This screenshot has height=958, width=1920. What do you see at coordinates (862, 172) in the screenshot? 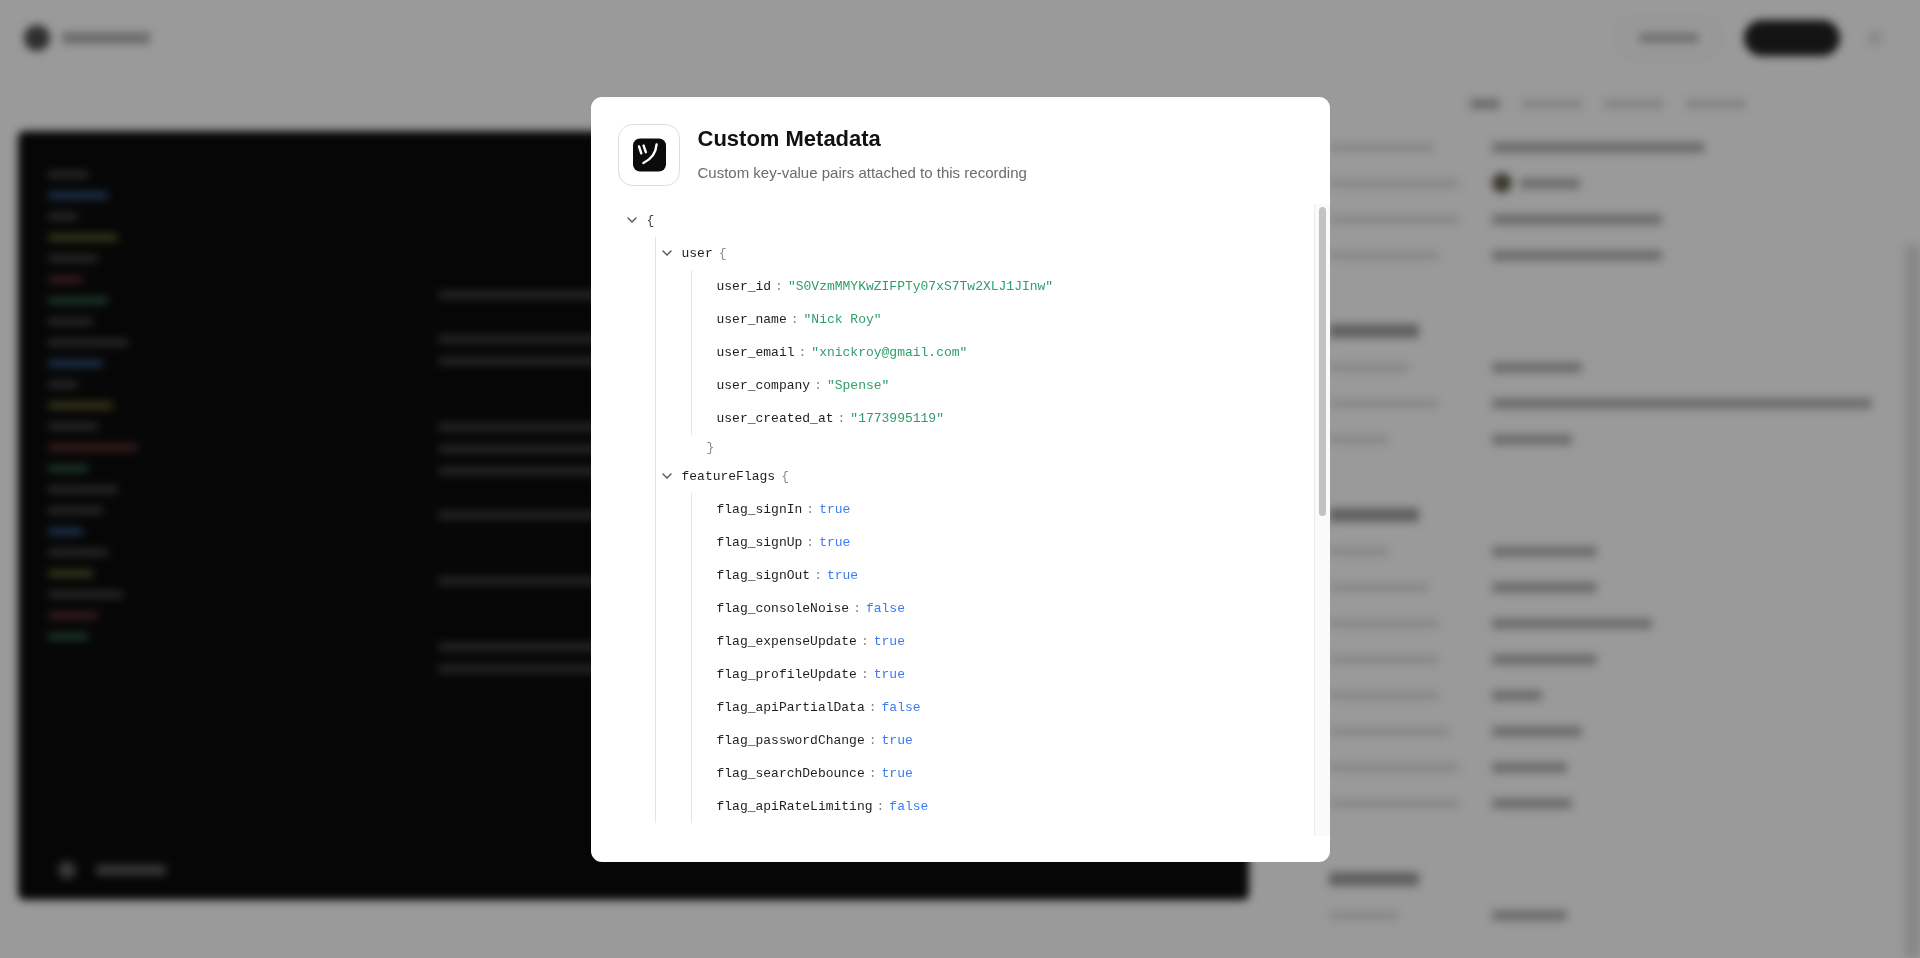
I see `dialog-subtitle: Custom key-value pairs attached to this recording` at bounding box center [862, 172].